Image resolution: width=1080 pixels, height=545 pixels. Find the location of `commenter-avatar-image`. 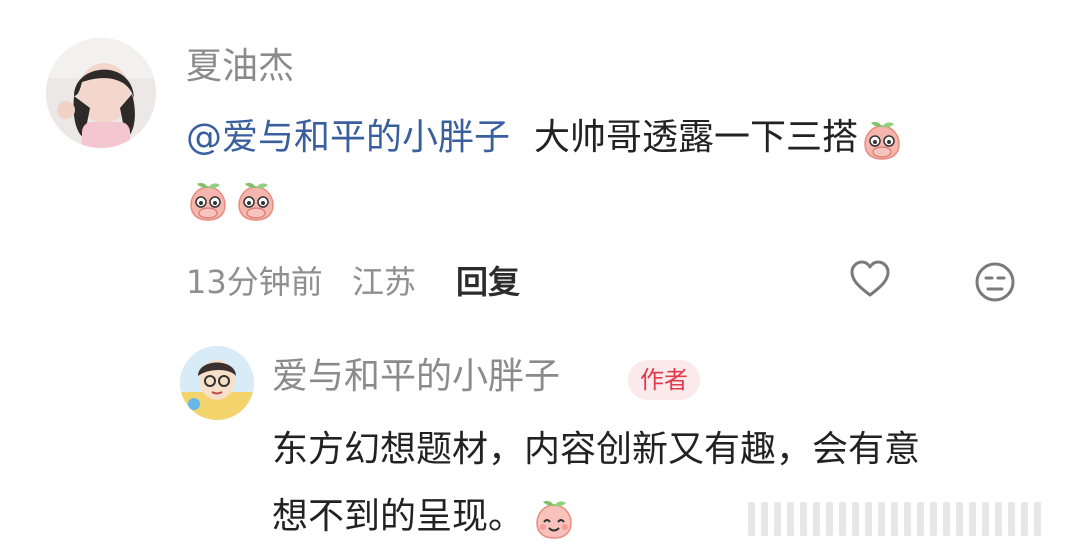

commenter-avatar-image is located at coordinates (101, 93).